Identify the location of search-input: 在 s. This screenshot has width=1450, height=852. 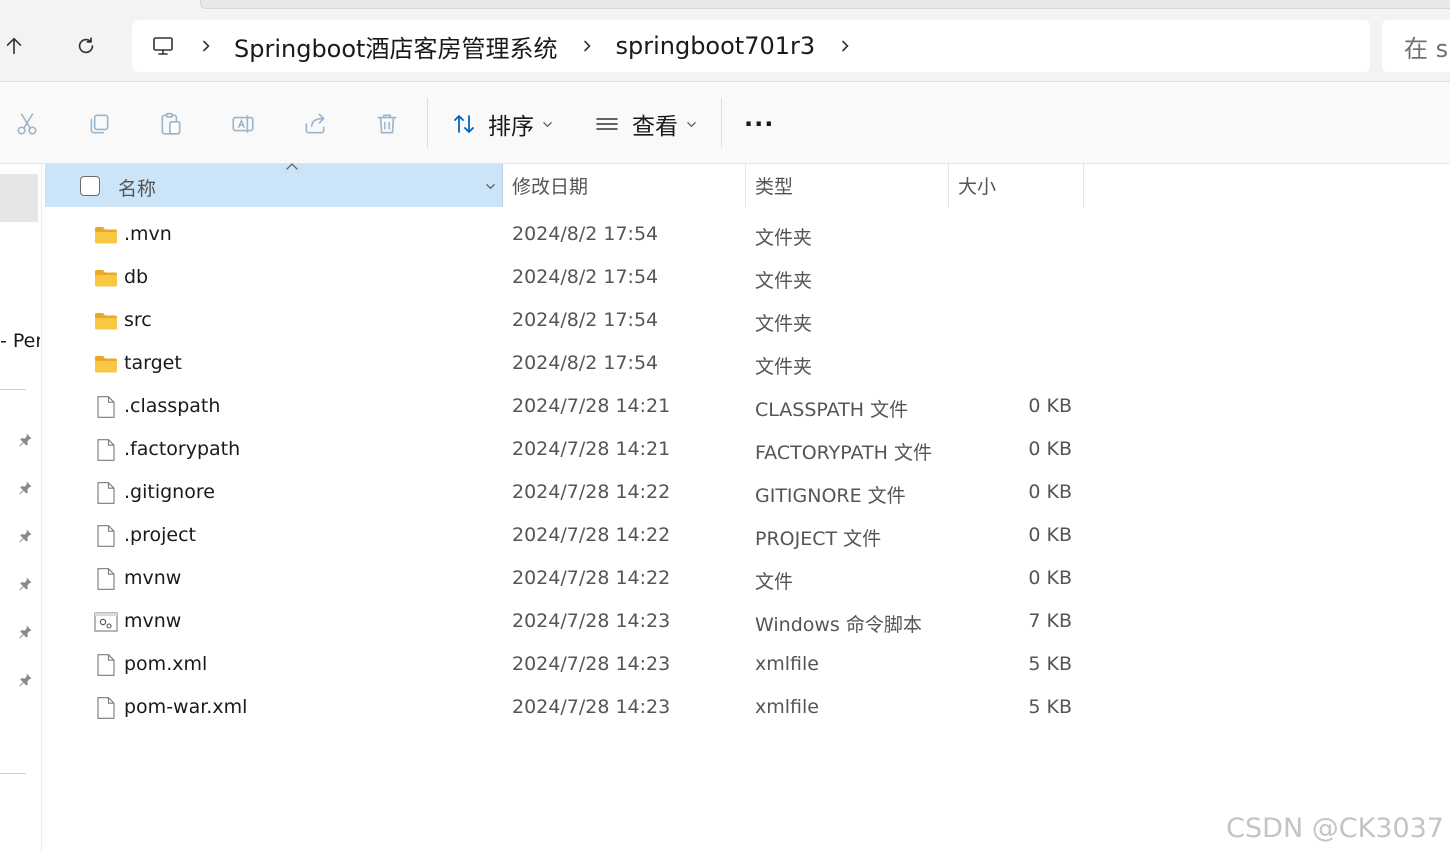
(1416, 46).